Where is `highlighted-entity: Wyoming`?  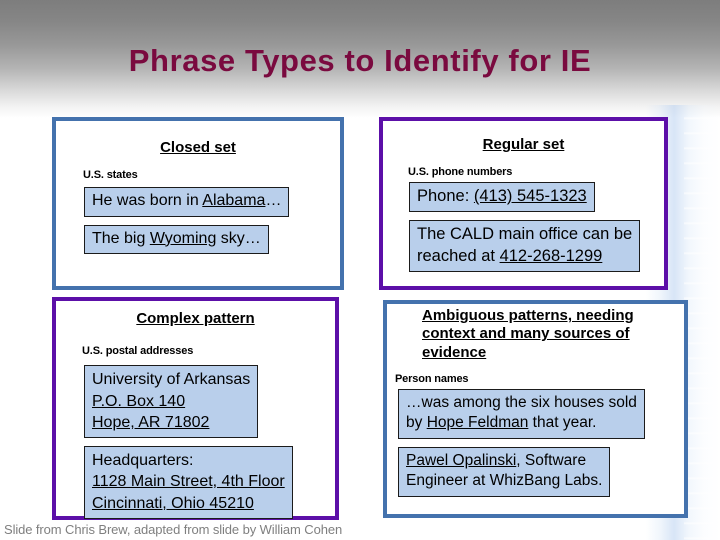
highlighted-entity: Wyoming is located at coordinates (183, 238).